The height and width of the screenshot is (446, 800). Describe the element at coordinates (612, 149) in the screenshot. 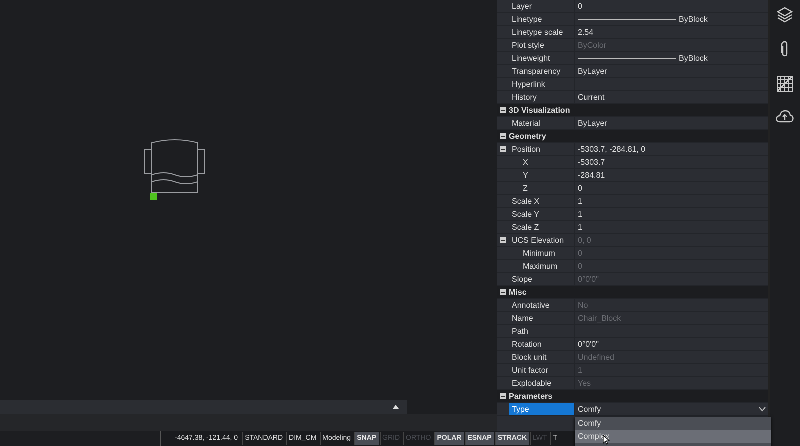

I see `property-value: -5303.7, -284.81, 0` at that location.